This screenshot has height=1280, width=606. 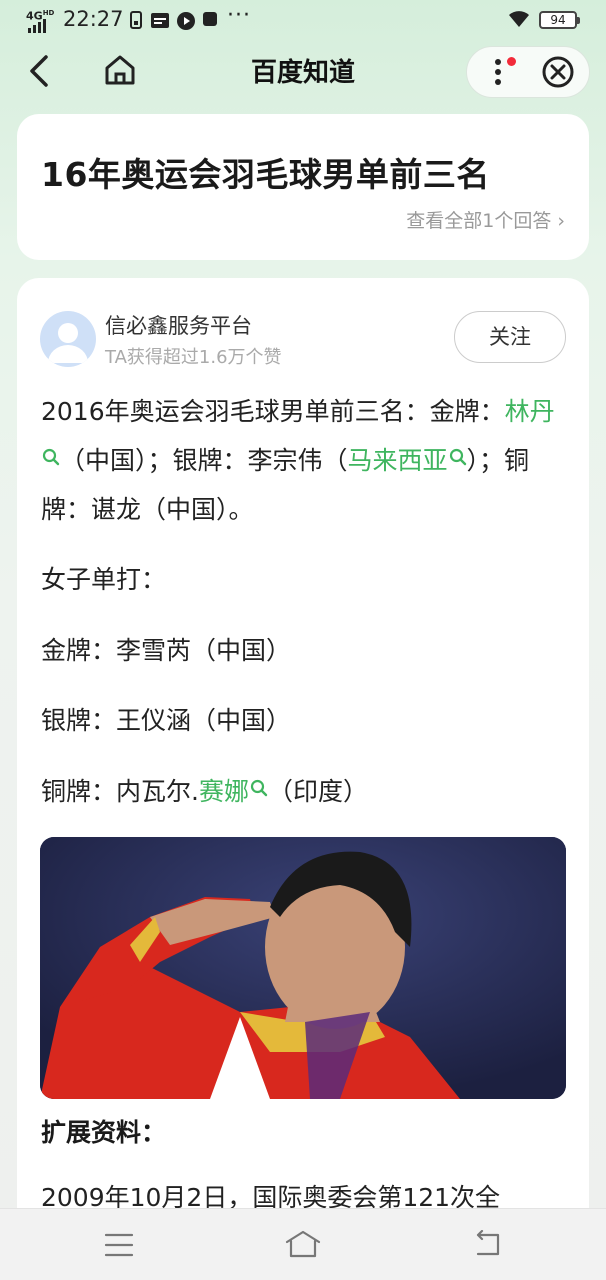 I want to click on answer-paragraph: 金牌：李雪芮（中国）, so click(x=166, y=650).